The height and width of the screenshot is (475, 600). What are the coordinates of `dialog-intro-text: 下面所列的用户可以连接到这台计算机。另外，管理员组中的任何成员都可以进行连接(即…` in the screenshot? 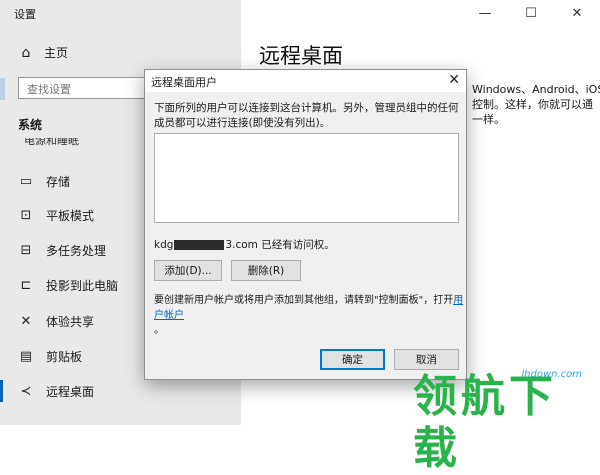 It's located at (306, 115).